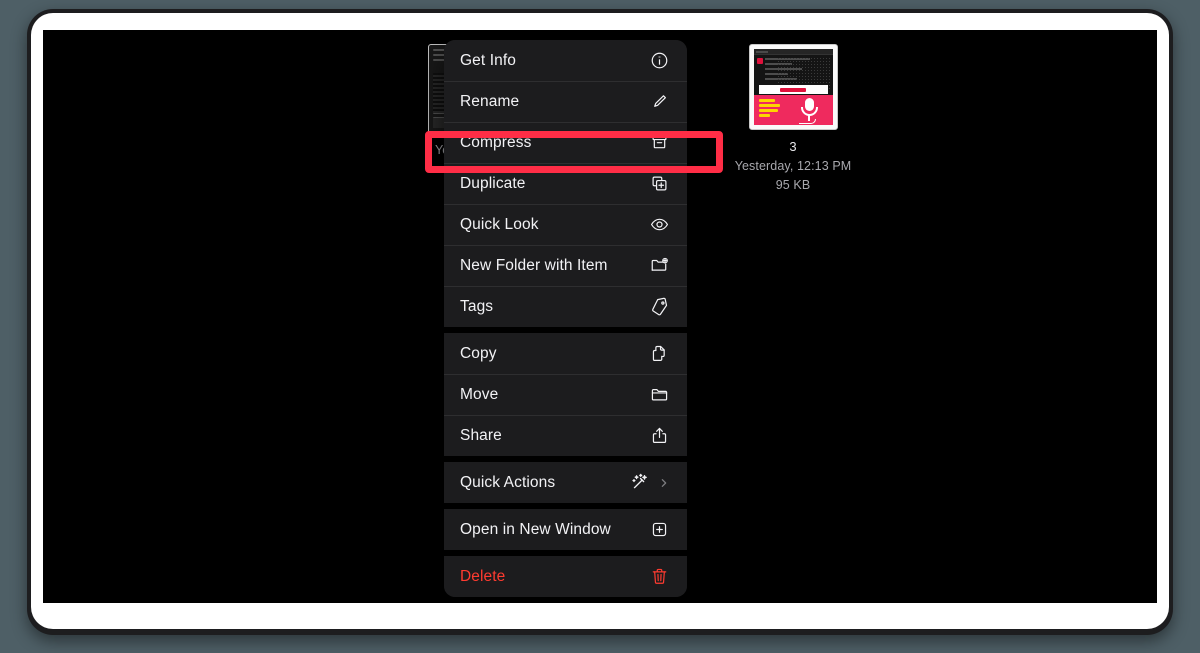  What do you see at coordinates (659, 395) in the screenshot?
I see `folder-icon` at bounding box center [659, 395].